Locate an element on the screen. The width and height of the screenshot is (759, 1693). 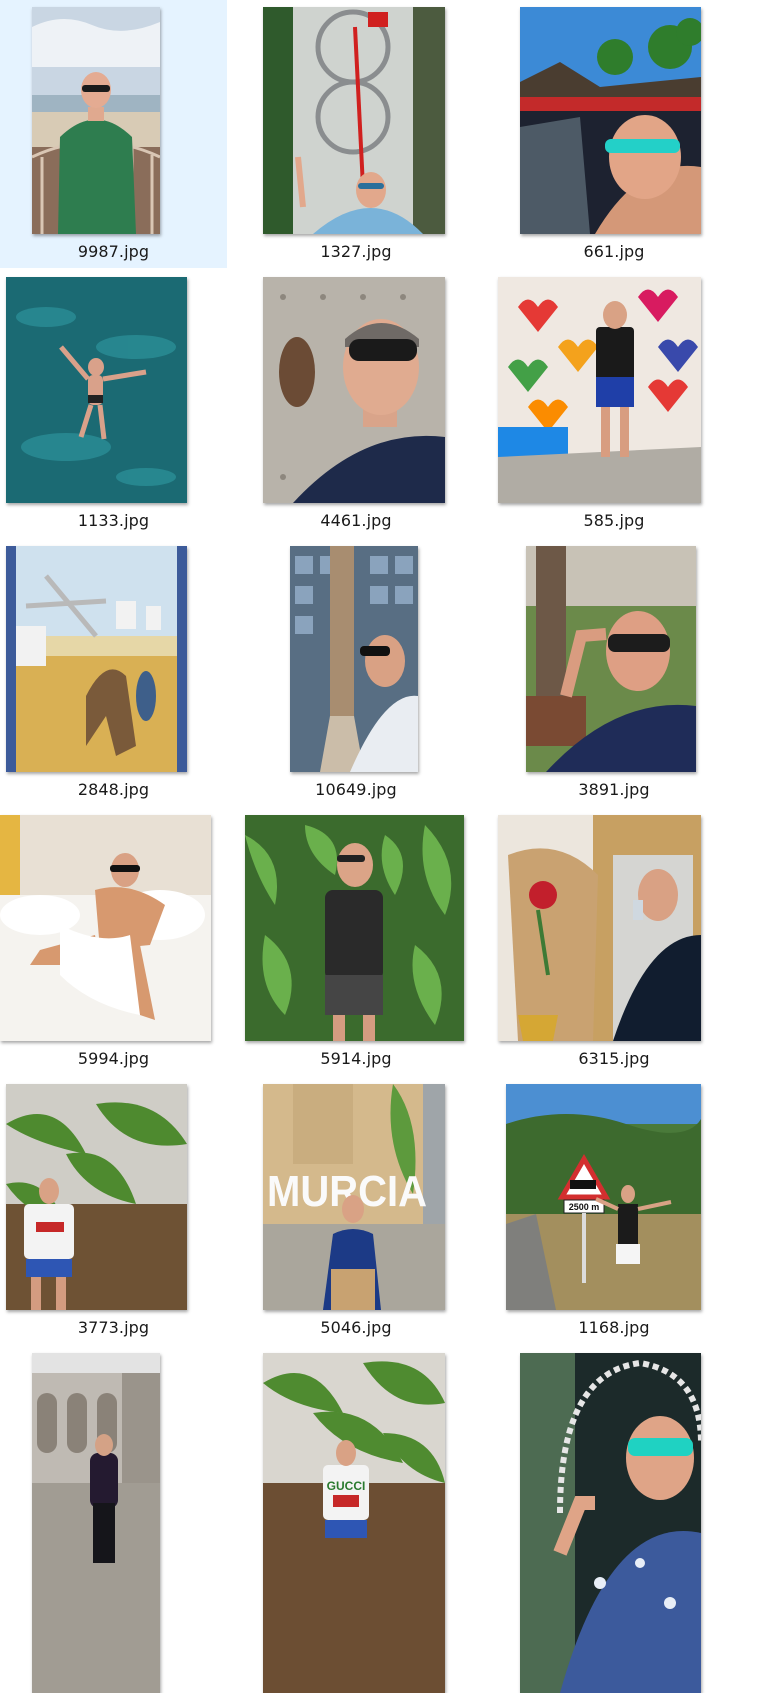
thumbnail-image-1168: 2500 m is located at coordinates (603, 1197).